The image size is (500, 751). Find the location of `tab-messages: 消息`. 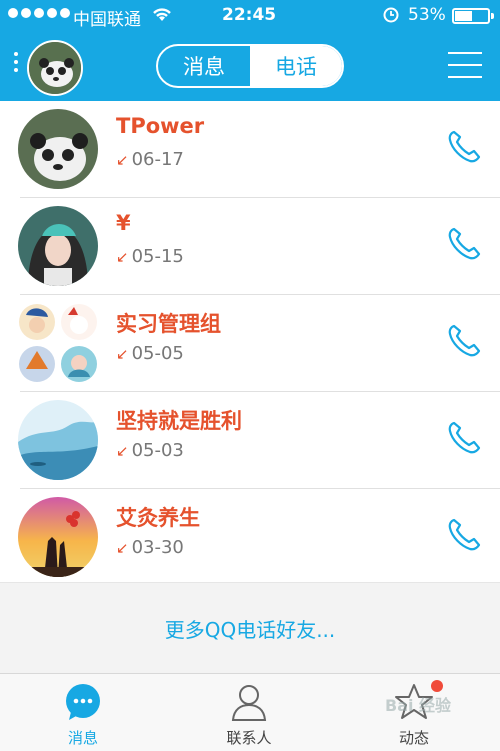

tab-messages: 消息 is located at coordinates (204, 66).